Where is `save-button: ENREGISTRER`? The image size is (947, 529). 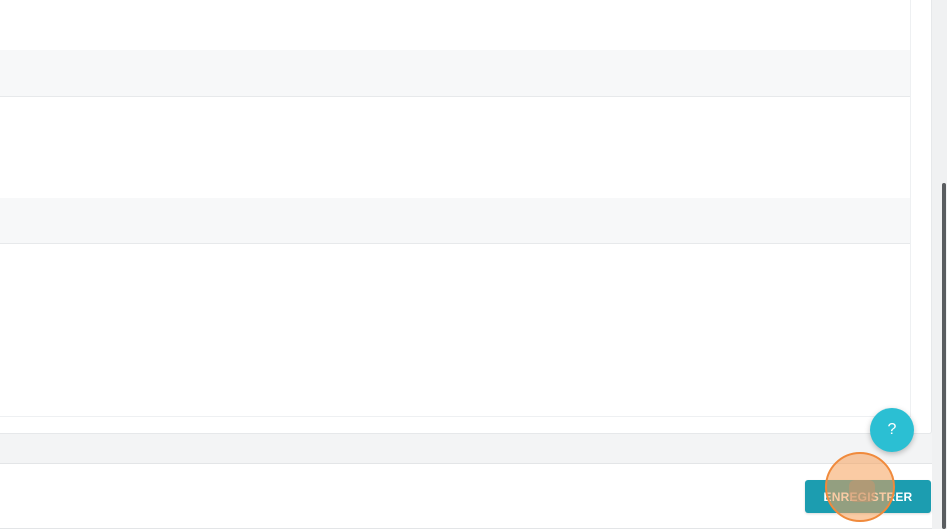
save-button: ENREGISTRER is located at coordinates (868, 496).